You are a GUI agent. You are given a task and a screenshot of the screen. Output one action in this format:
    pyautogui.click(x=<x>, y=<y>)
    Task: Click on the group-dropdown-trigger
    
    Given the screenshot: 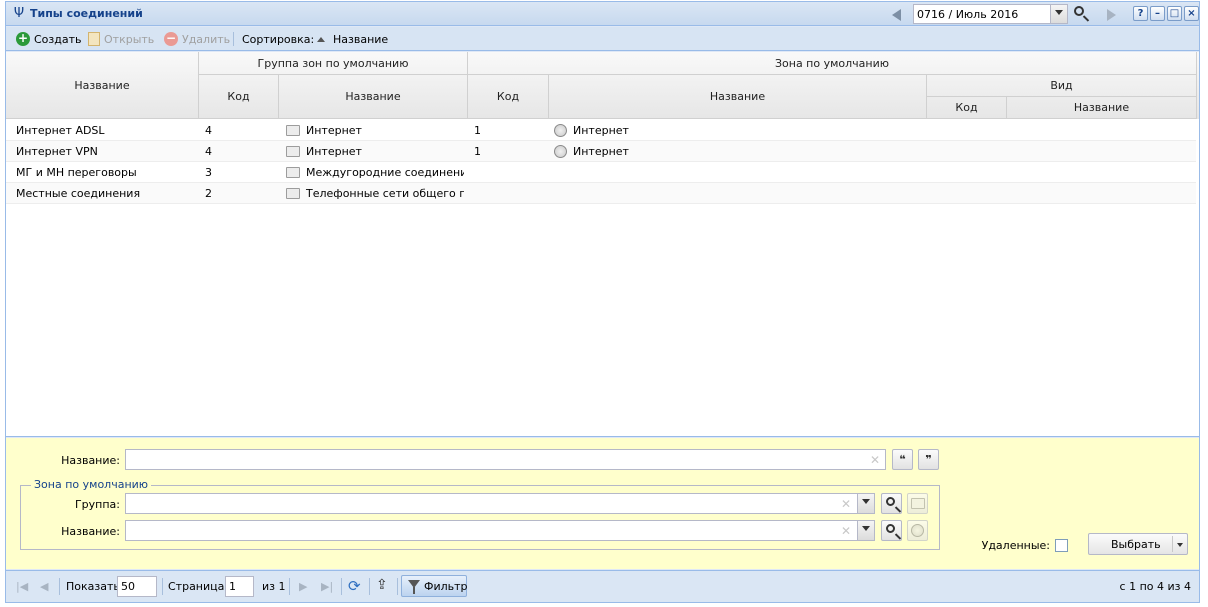 What is the action you would take?
    pyautogui.click(x=865, y=503)
    